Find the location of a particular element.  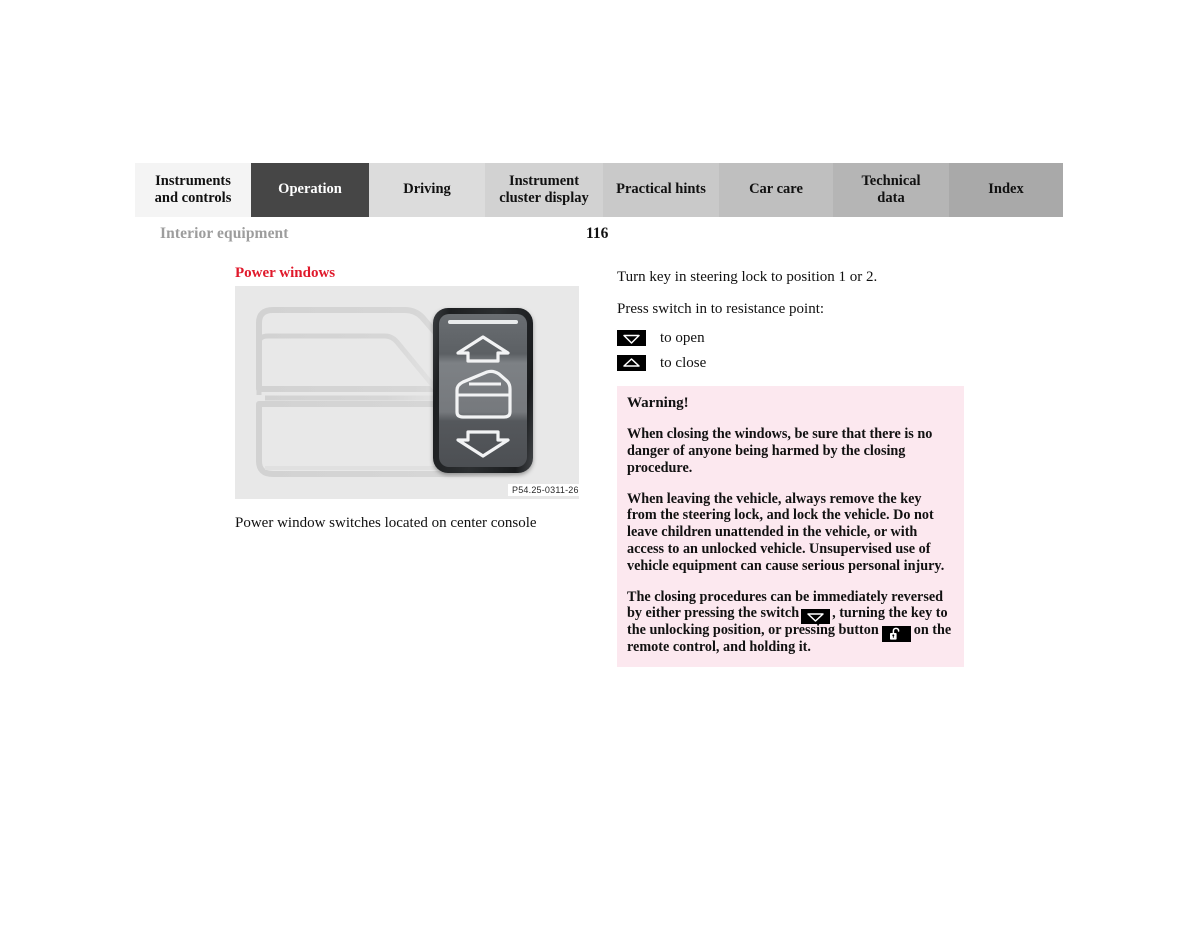

window-down-arrow-icon is located at coordinates (483, 444).